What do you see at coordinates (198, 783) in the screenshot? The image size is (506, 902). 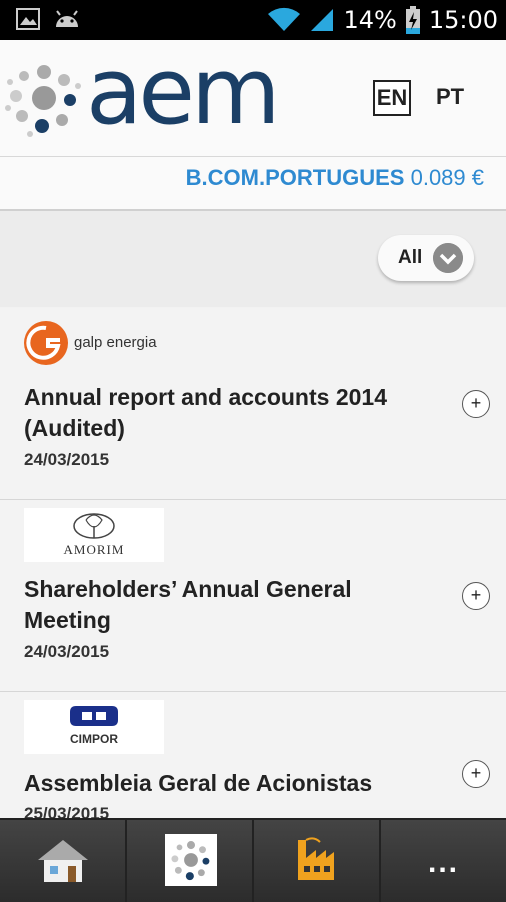 I see `item-title: Assembleia Geral de Acionistas` at bounding box center [198, 783].